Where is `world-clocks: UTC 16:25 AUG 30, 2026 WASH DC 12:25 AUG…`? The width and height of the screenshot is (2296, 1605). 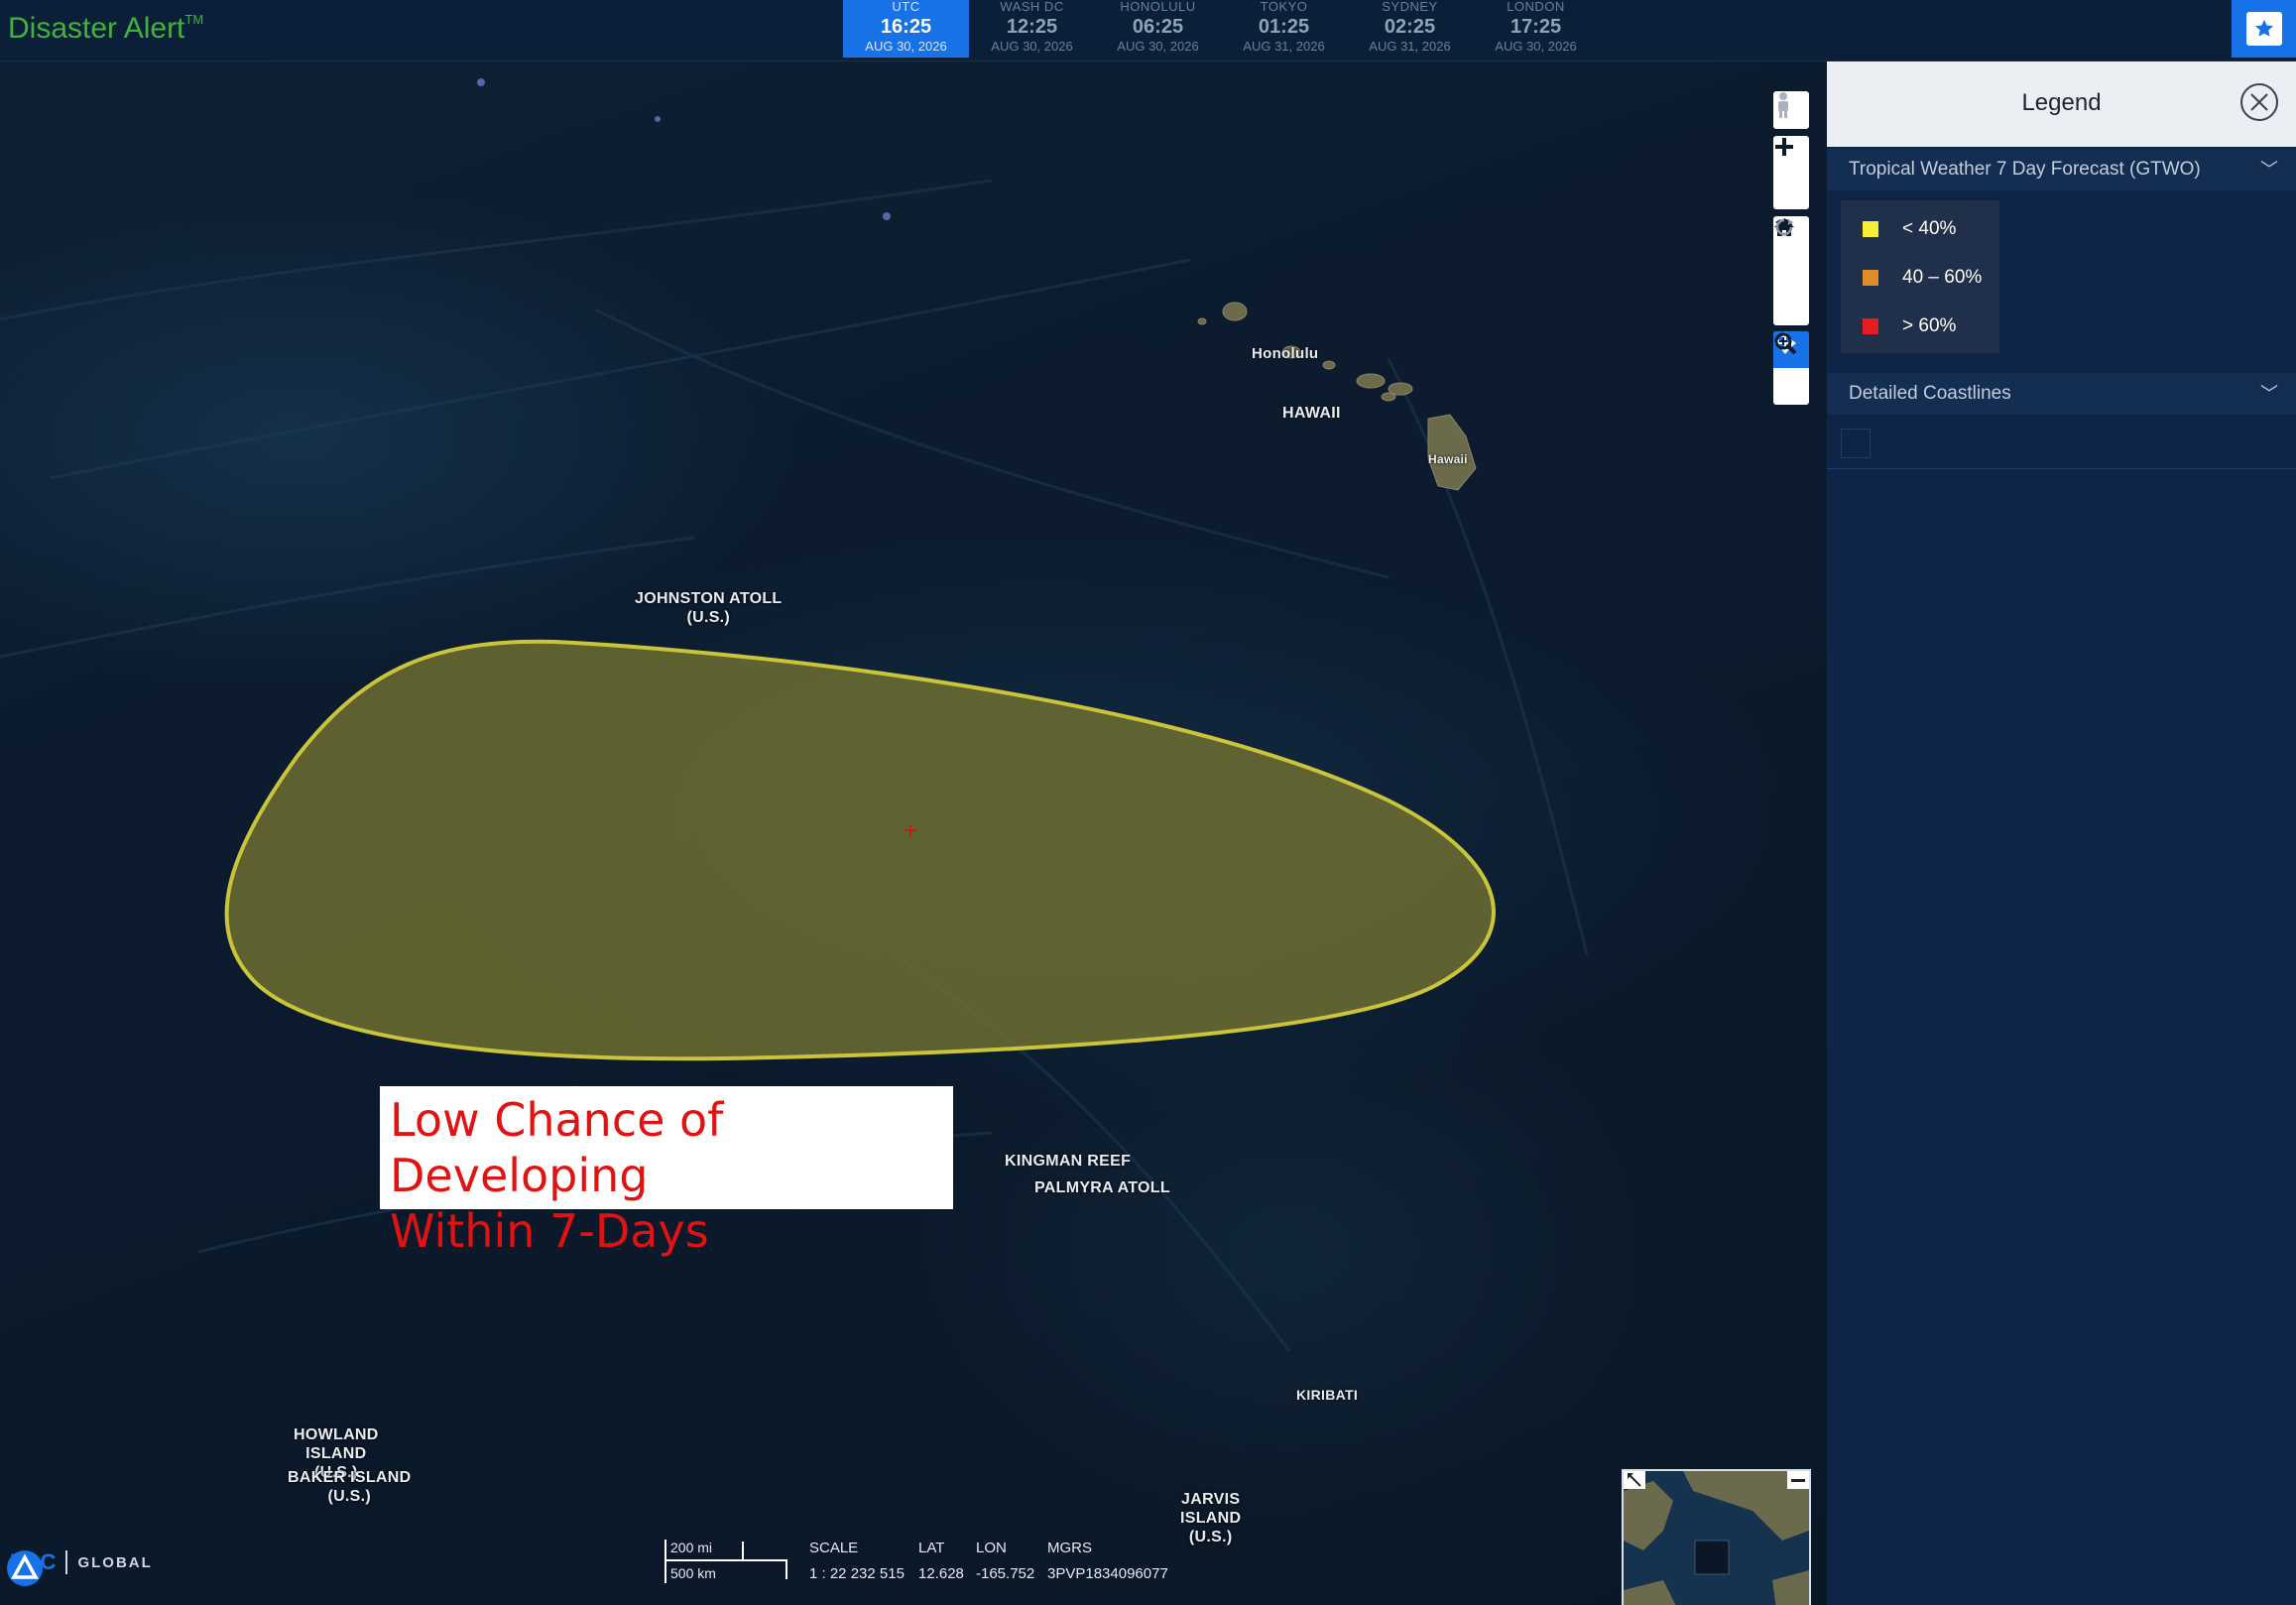 world-clocks: UTC 16:25 AUG 30, 2026 WASH DC 12:25 AUG… is located at coordinates (1221, 29).